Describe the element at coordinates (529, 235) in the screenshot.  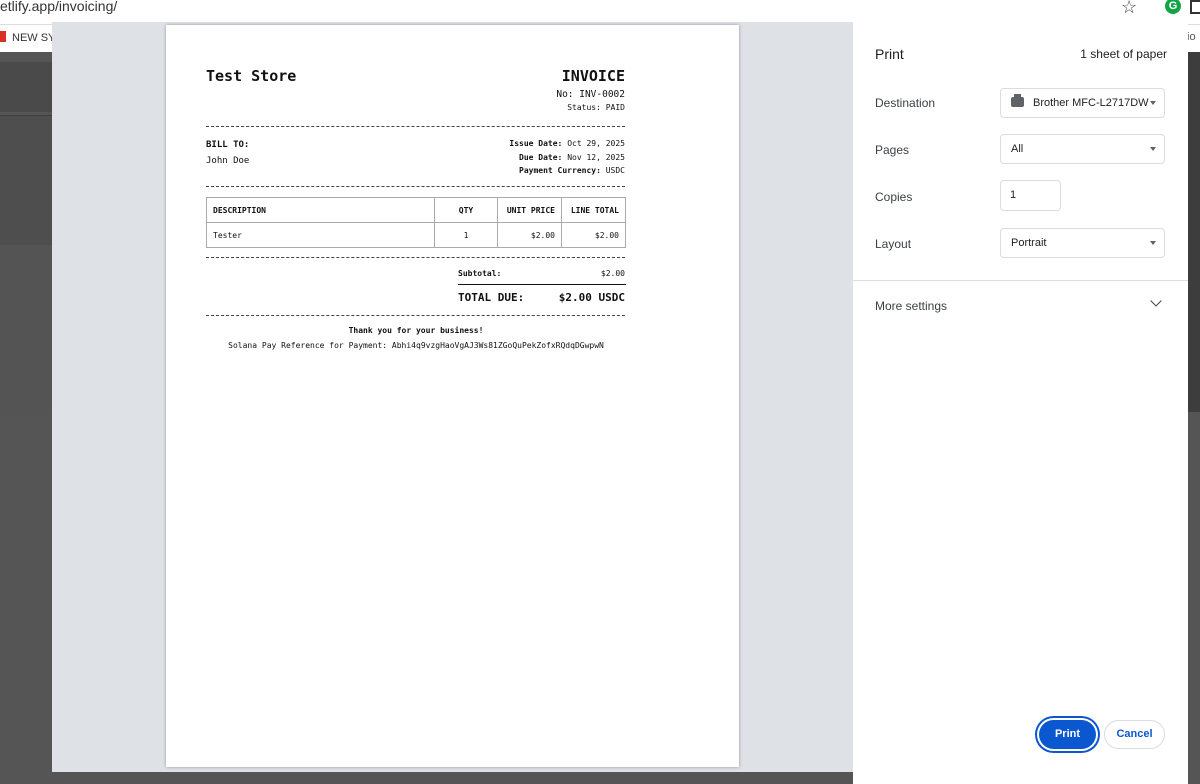
I see `item-unit-price: $2.00` at that location.